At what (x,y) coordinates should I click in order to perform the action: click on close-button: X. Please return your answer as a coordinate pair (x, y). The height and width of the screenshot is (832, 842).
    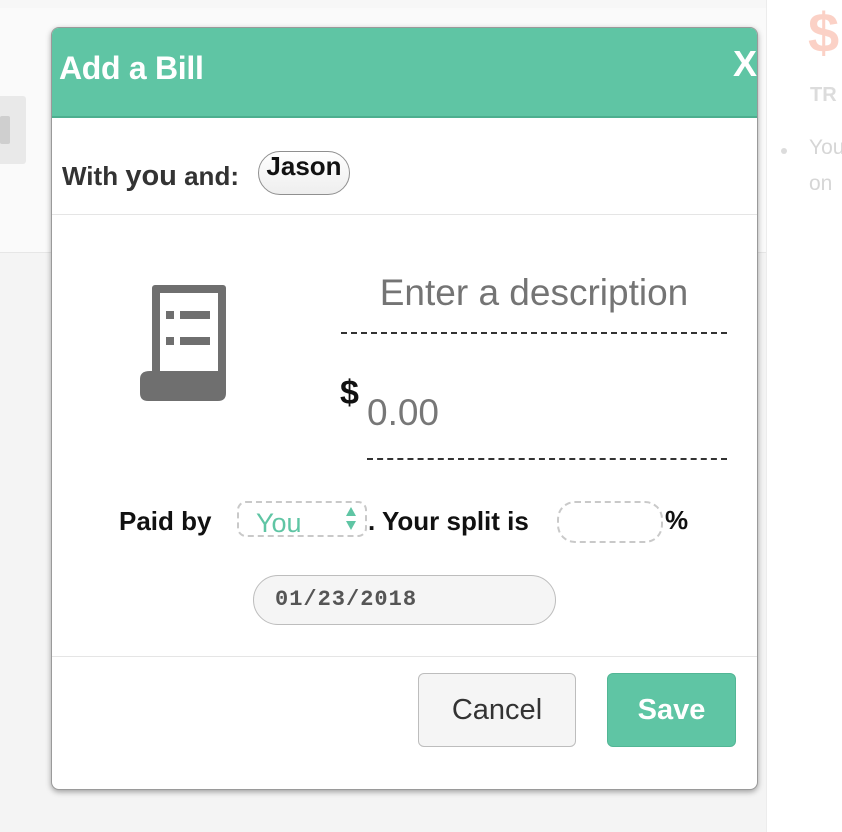
    Looking at the image, I should click on (745, 64).